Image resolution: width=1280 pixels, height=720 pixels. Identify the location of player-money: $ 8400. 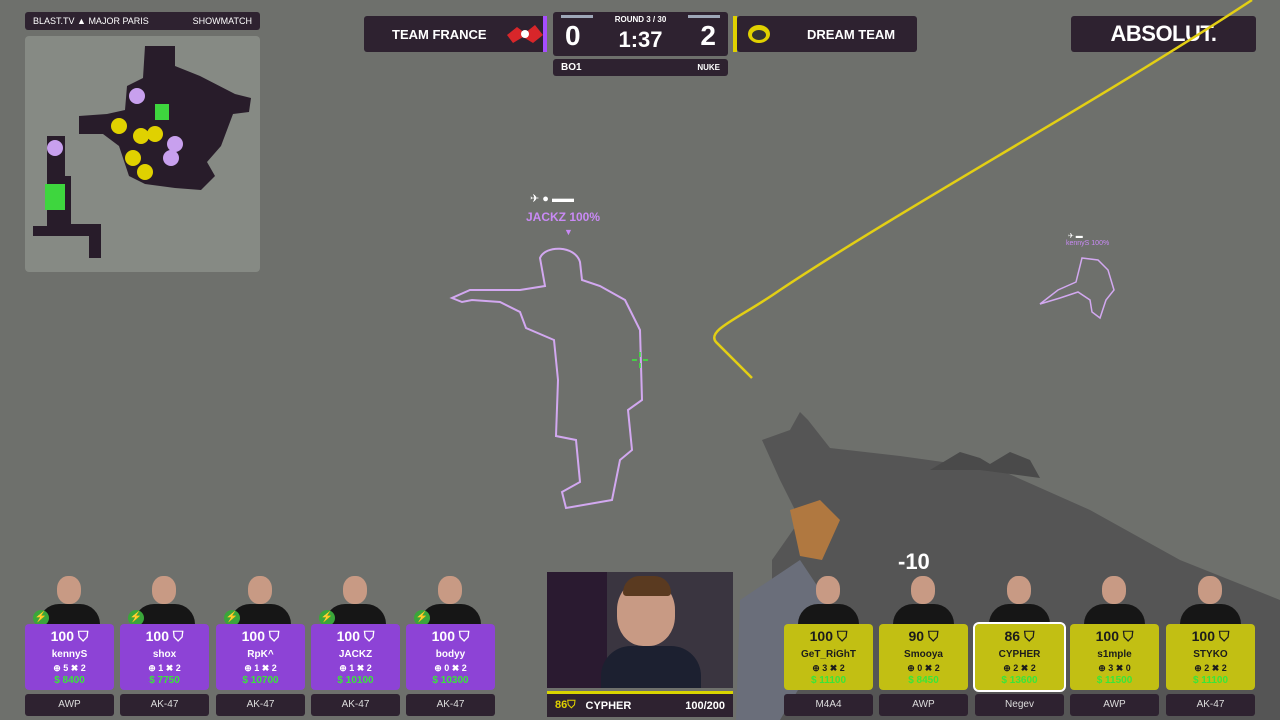
(69, 680).